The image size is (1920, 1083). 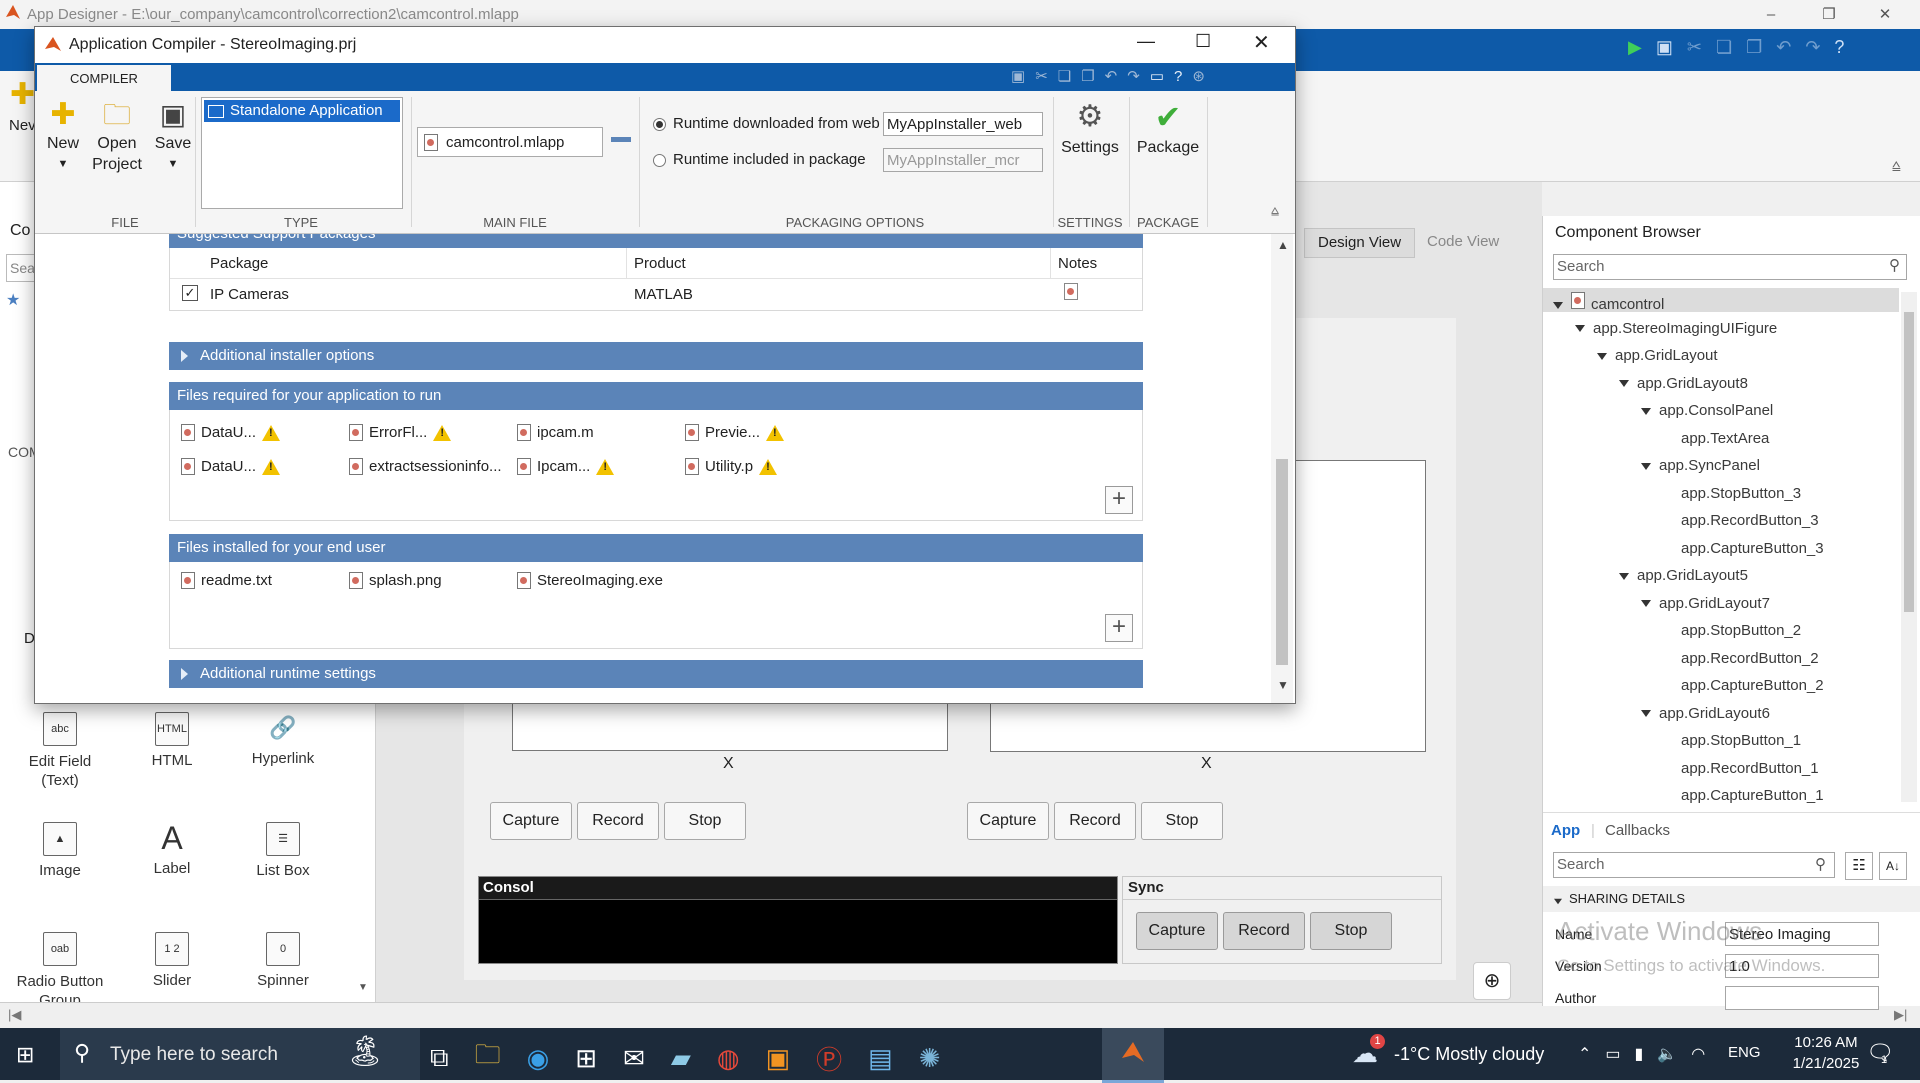 What do you see at coordinates (1885, 15) in the screenshot?
I see `close-button: ✕` at bounding box center [1885, 15].